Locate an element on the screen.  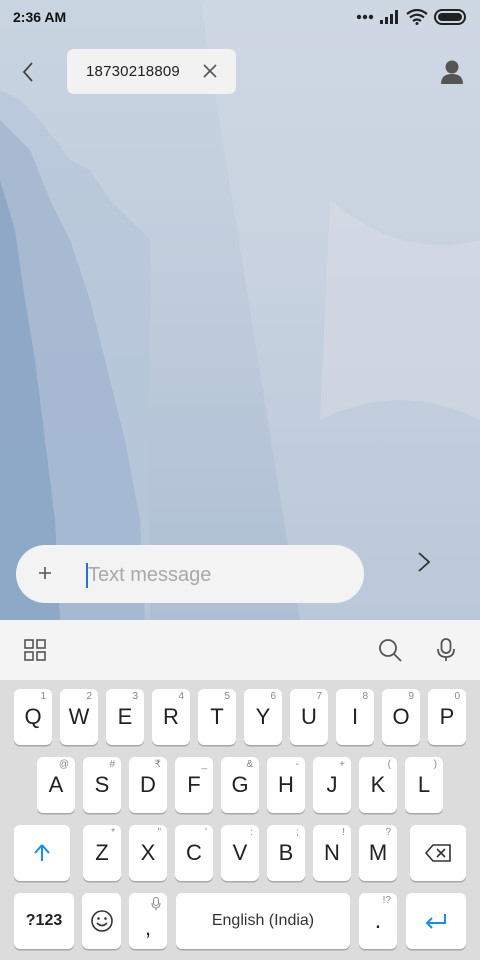
recipient-chip: 18730218809 is located at coordinates (151, 71).